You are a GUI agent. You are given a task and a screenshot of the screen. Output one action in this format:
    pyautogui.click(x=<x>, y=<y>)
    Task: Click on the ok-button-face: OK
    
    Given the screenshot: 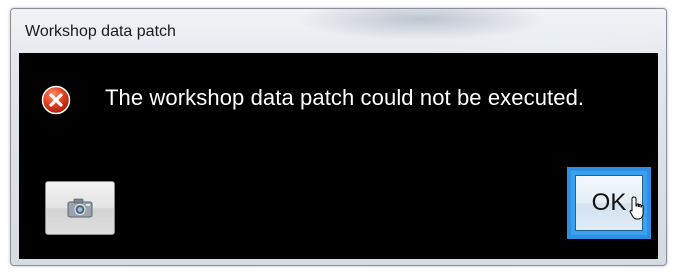 What is the action you would take?
    pyautogui.click(x=609, y=203)
    